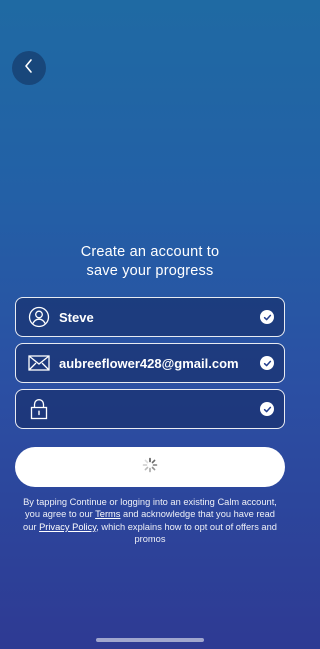 This screenshot has height=649, width=320. What do you see at coordinates (39, 317) in the screenshot?
I see `user-icon` at bounding box center [39, 317].